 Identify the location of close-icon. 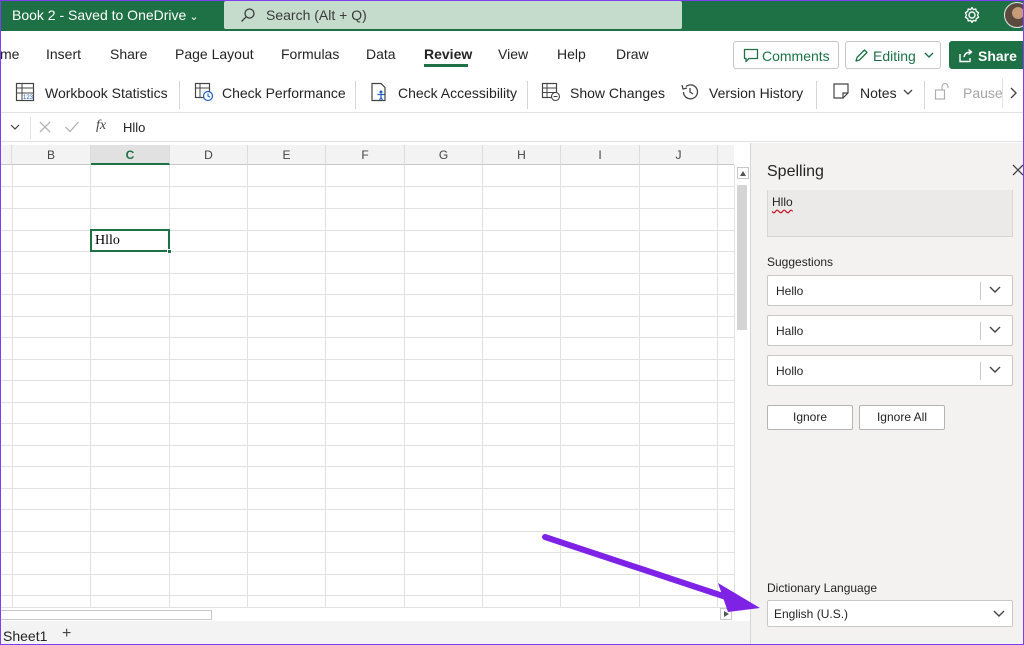
(1018, 170).